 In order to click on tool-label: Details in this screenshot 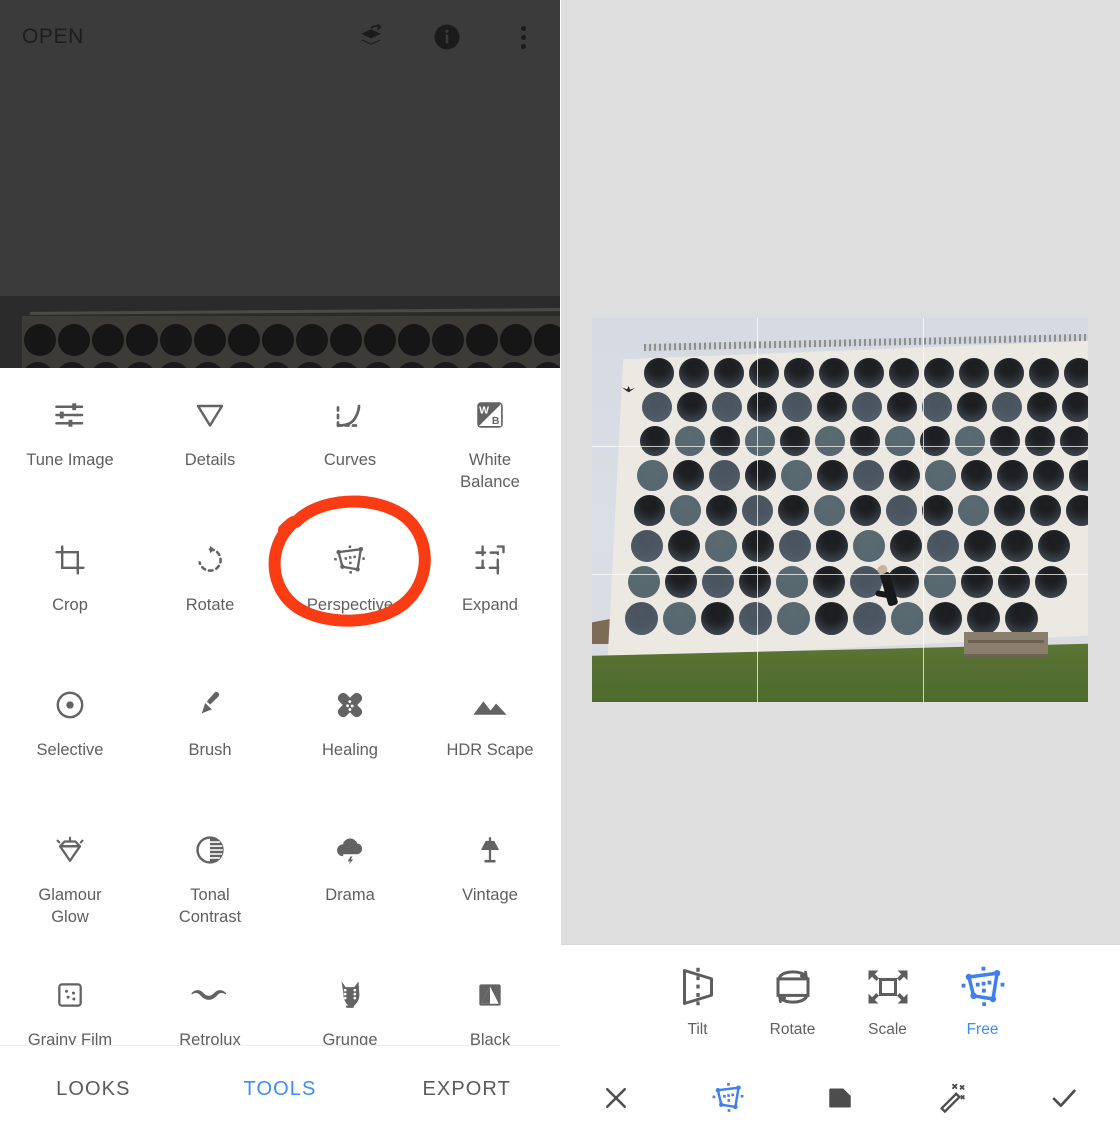, I will do `click(210, 460)`.